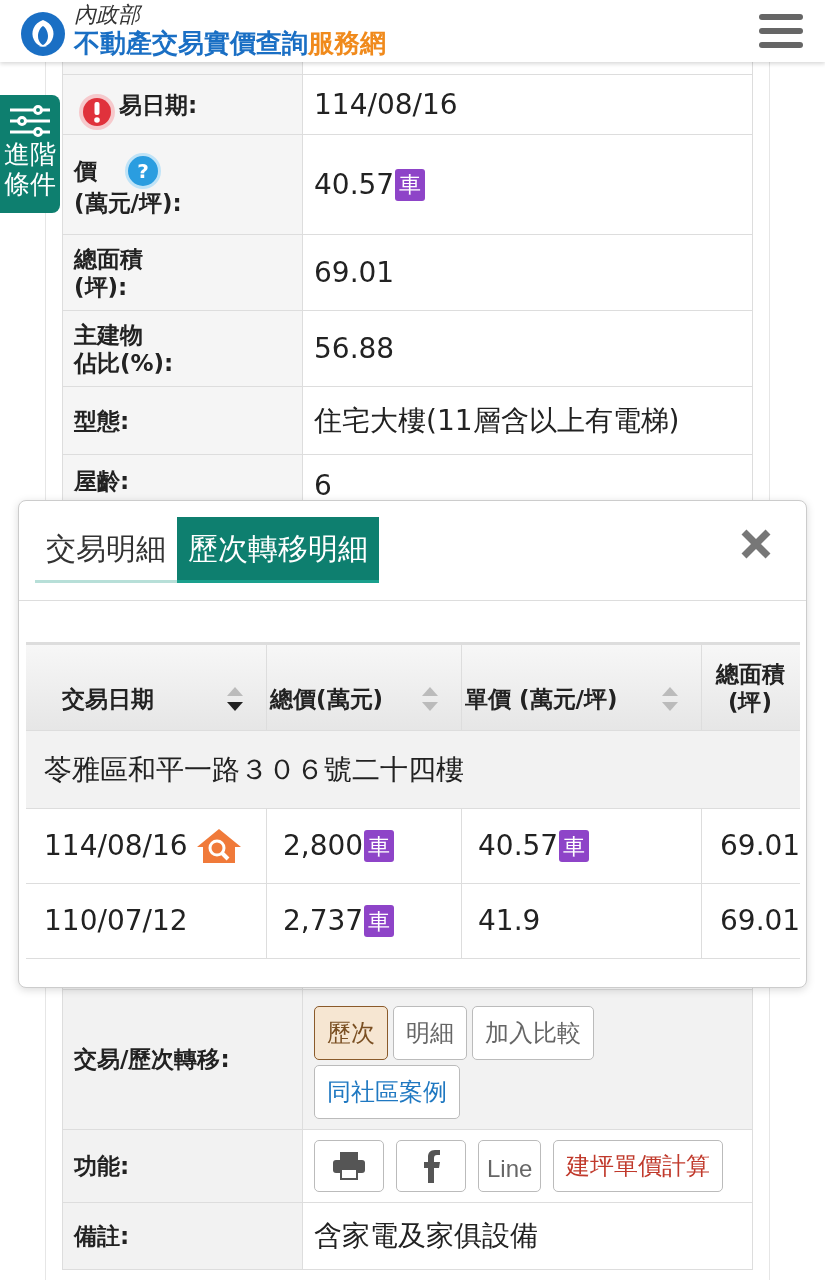 Image resolution: width=825 pixels, height=1280 pixels. I want to click on sliders-icon, so click(30, 121).